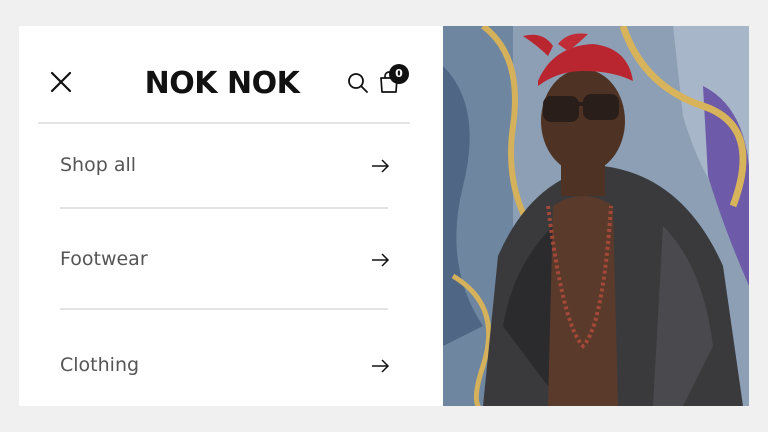 The width and height of the screenshot is (768, 432). What do you see at coordinates (224, 123) in the screenshot?
I see `header-divider` at bounding box center [224, 123].